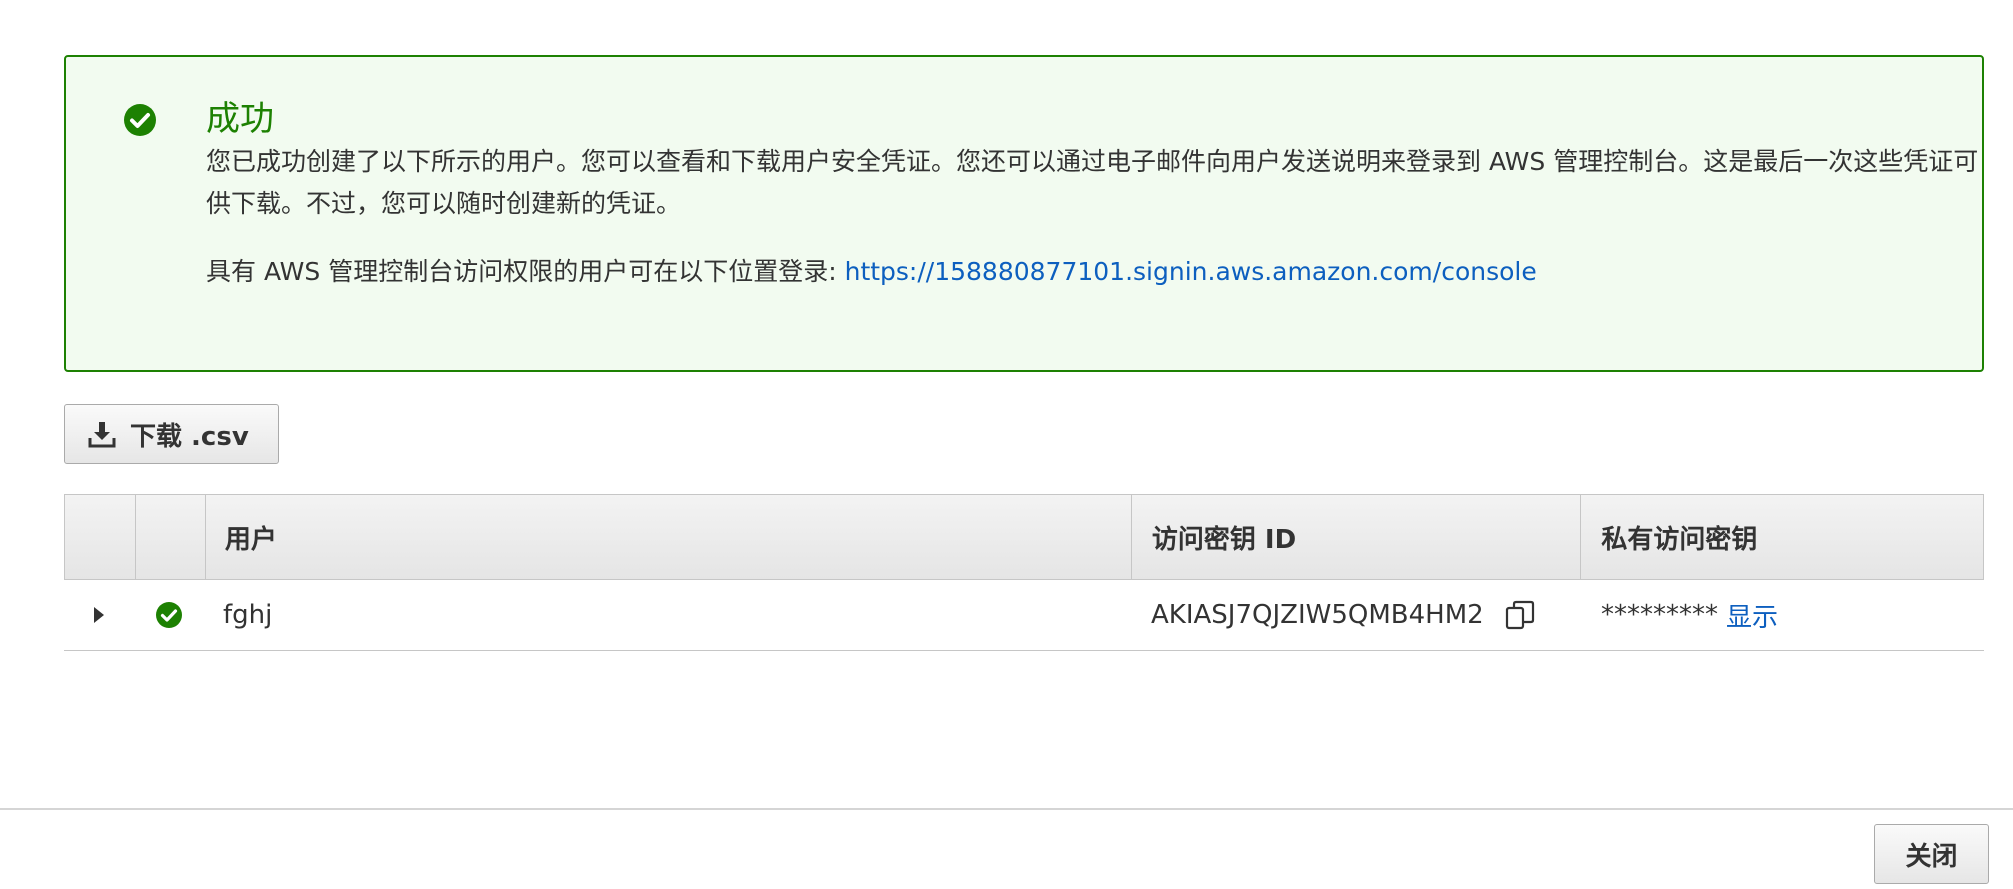  I want to click on user-cell: fghj, so click(248, 615).